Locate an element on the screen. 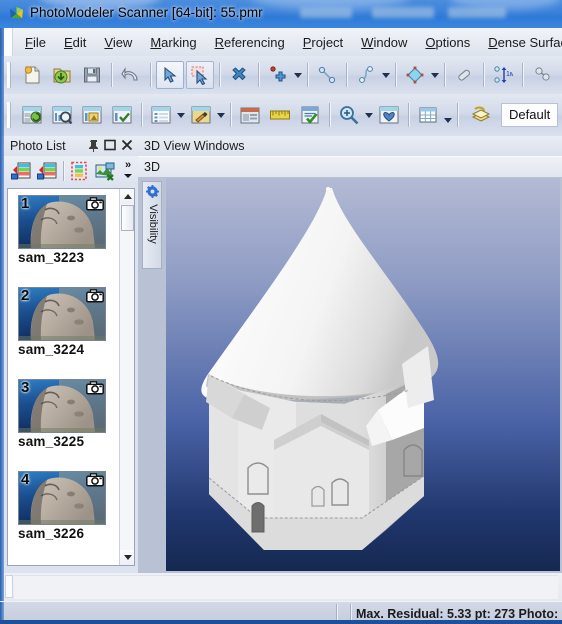 The height and width of the screenshot is (624, 562). photo-thumbnail: 2 is located at coordinates (62, 314).